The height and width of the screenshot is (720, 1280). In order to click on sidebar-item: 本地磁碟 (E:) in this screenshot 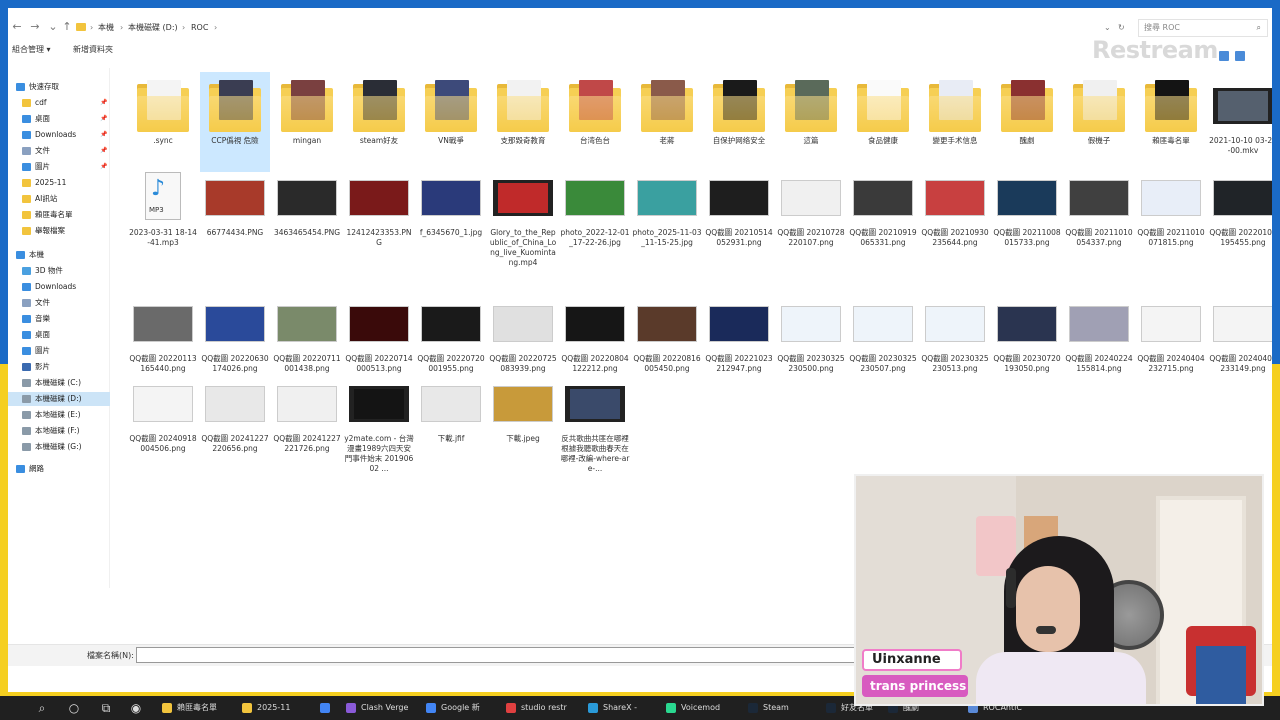, I will do `click(59, 415)`.